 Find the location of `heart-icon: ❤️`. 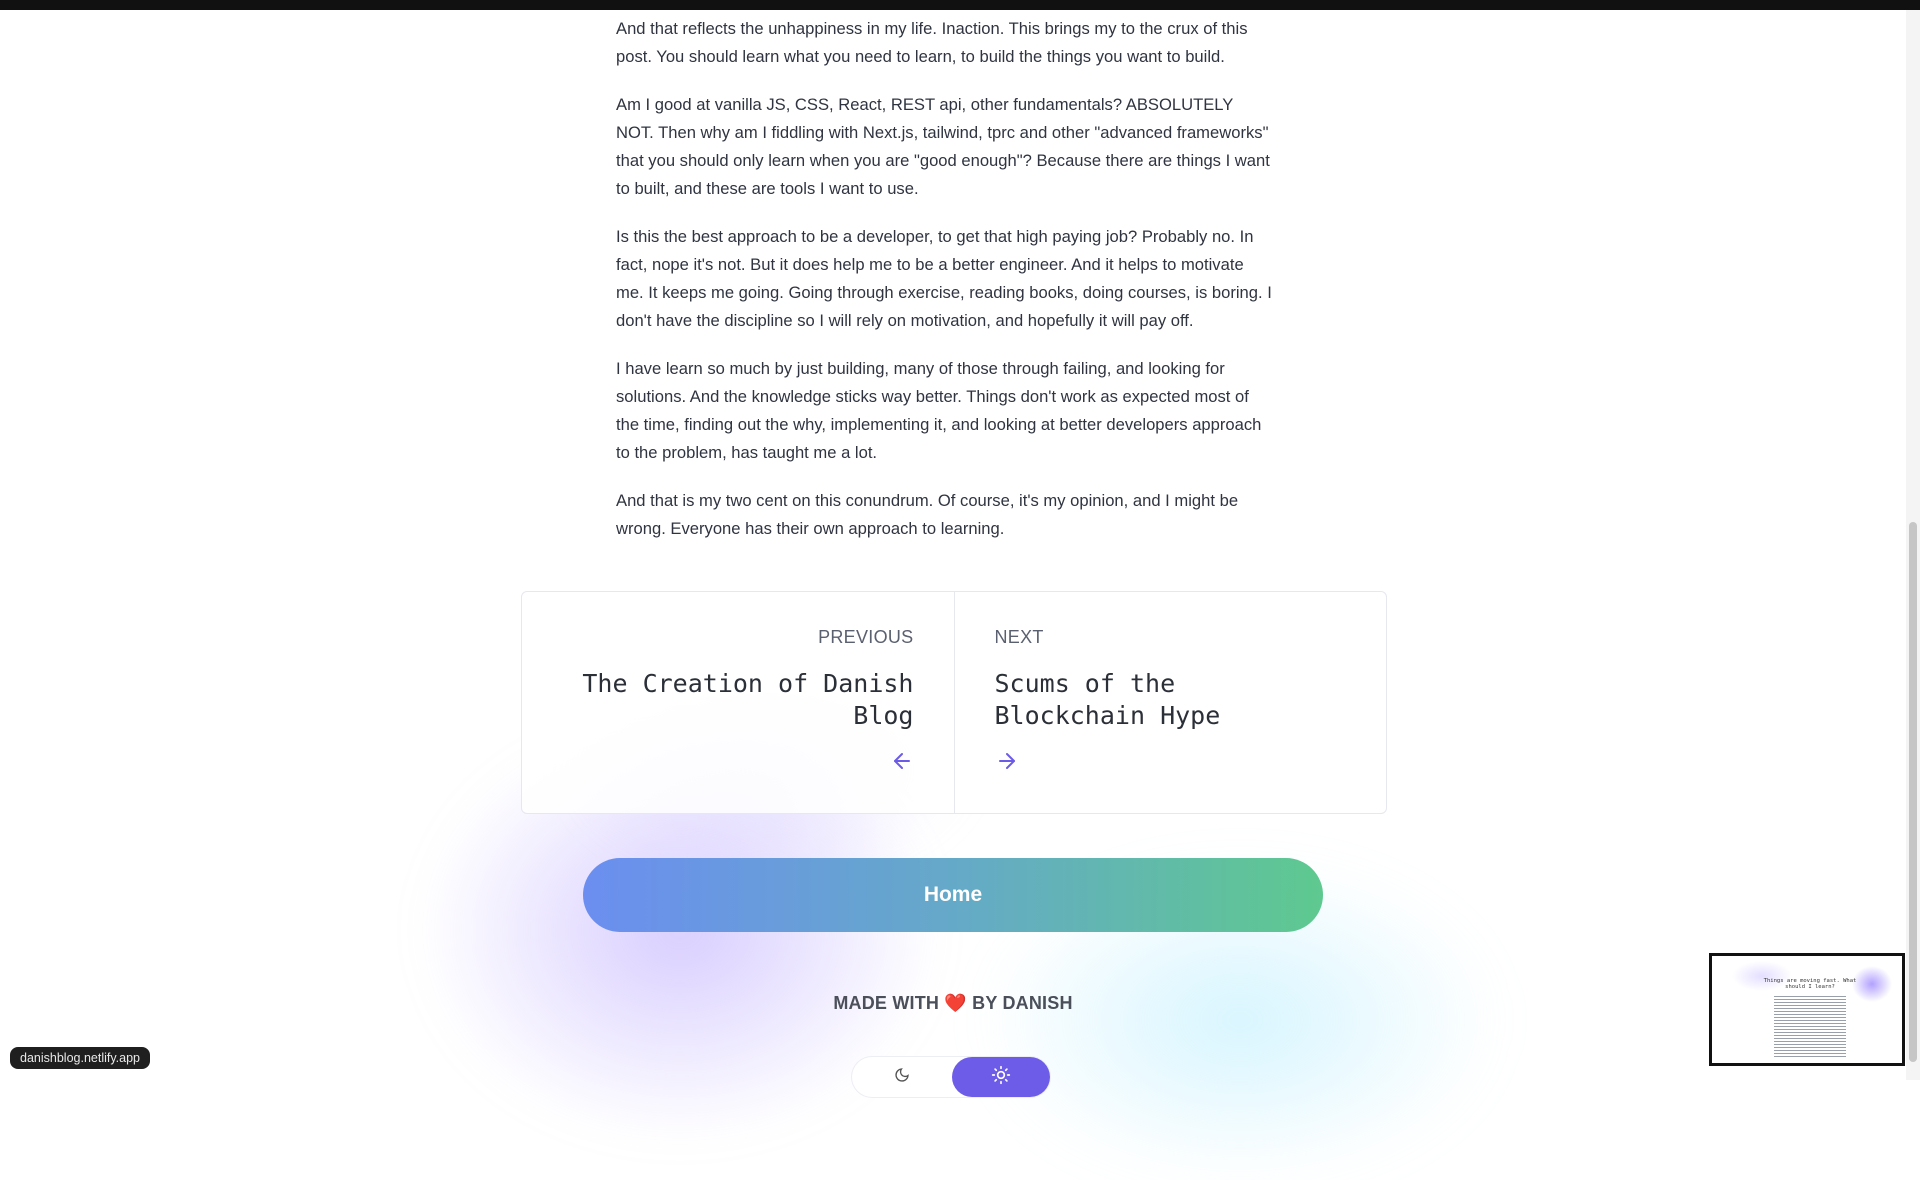

heart-icon: ❤️ is located at coordinates (955, 1003).